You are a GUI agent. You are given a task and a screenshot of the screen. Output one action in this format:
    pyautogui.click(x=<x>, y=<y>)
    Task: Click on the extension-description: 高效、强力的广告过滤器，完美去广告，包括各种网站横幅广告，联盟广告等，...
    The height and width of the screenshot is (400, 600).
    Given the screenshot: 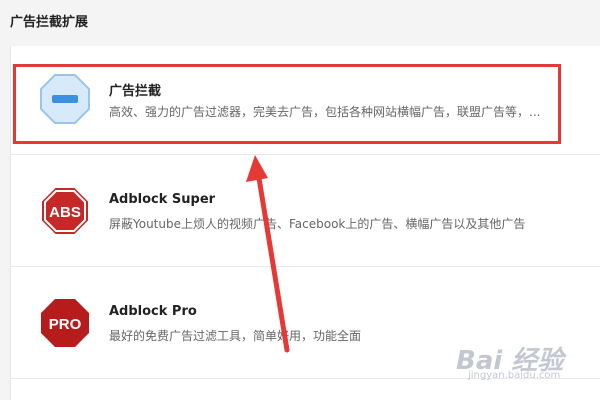 What is the action you would take?
    pyautogui.click(x=325, y=112)
    